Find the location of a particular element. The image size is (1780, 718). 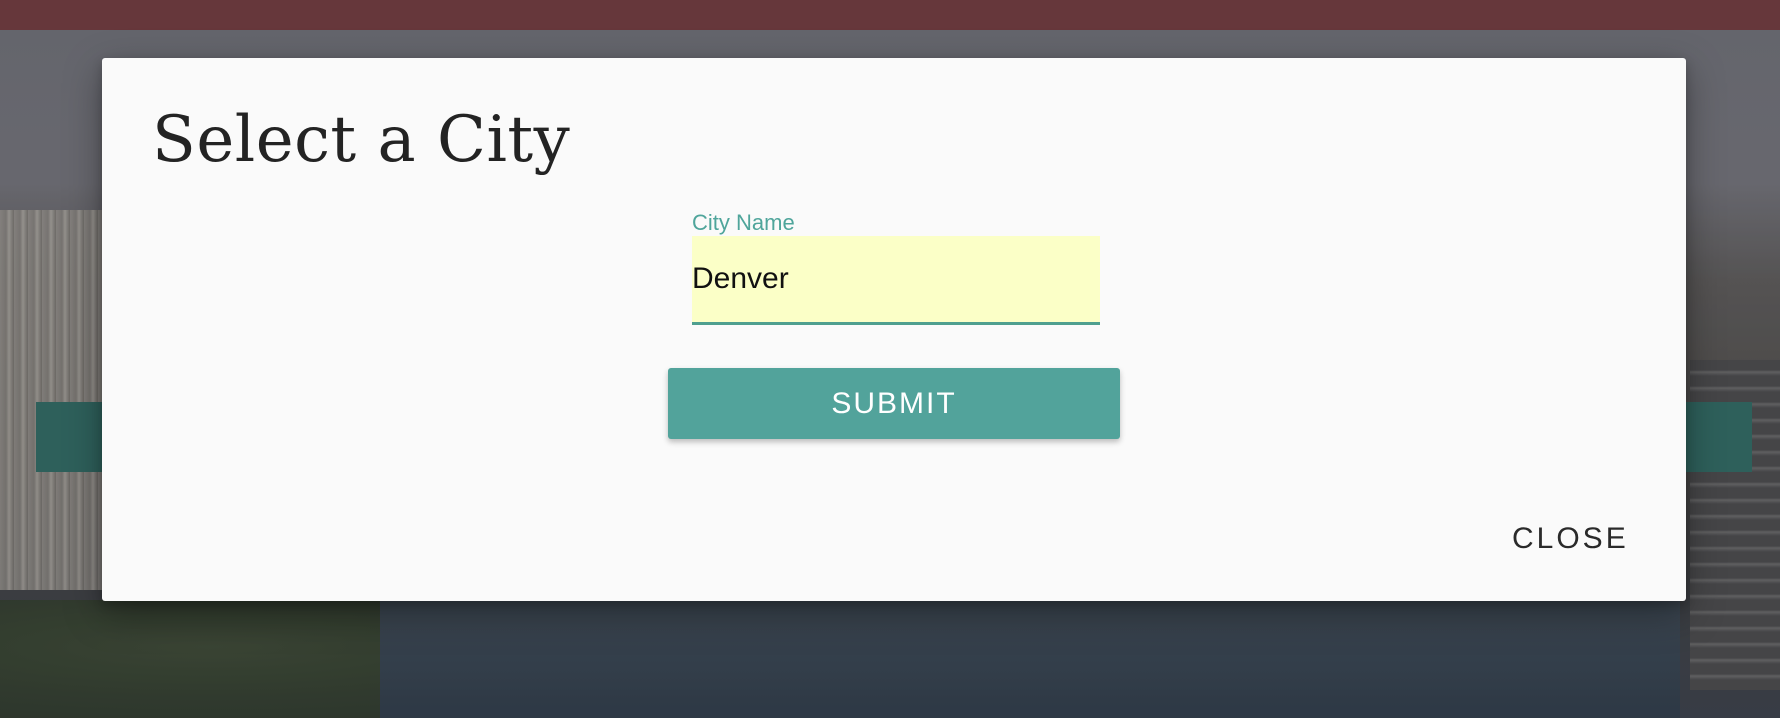

city-name-input is located at coordinates (896, 280).